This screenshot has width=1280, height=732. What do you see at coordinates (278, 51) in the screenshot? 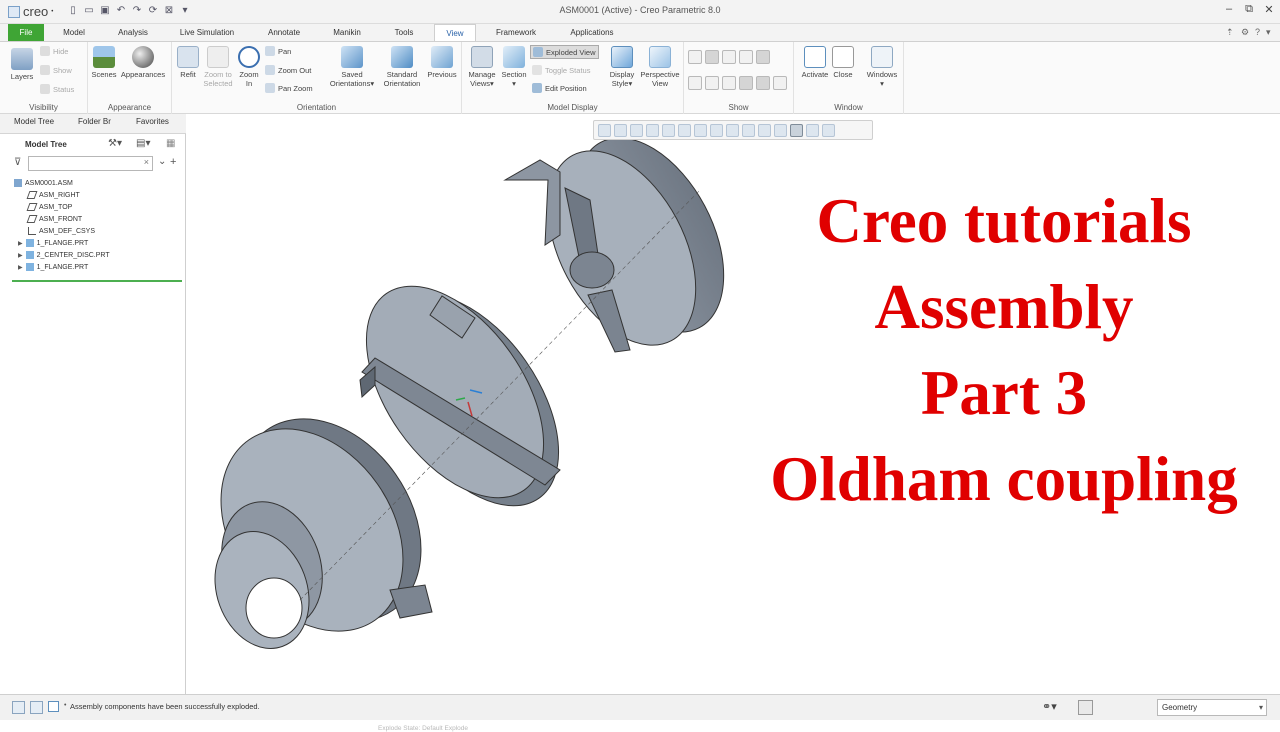
I see `pan-button: Pan` at bounding box center [278, 51].